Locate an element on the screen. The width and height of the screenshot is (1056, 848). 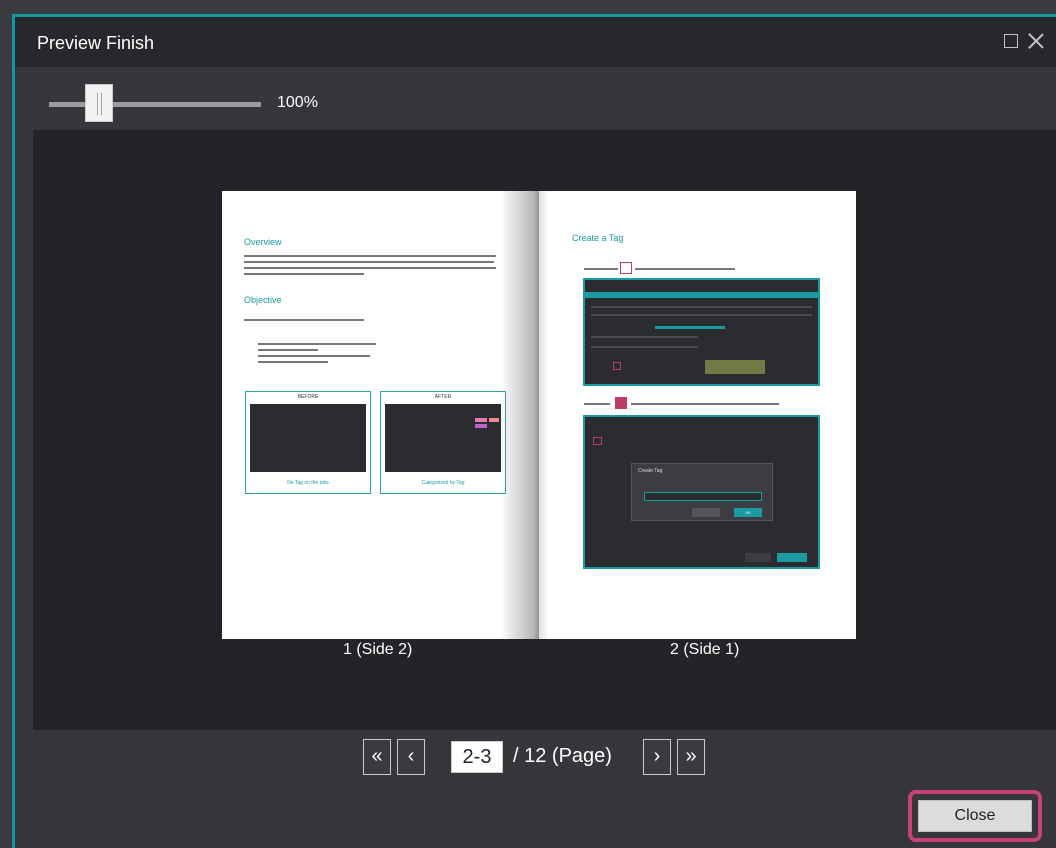
dialog-cancel is located at coordinates (706, 512).